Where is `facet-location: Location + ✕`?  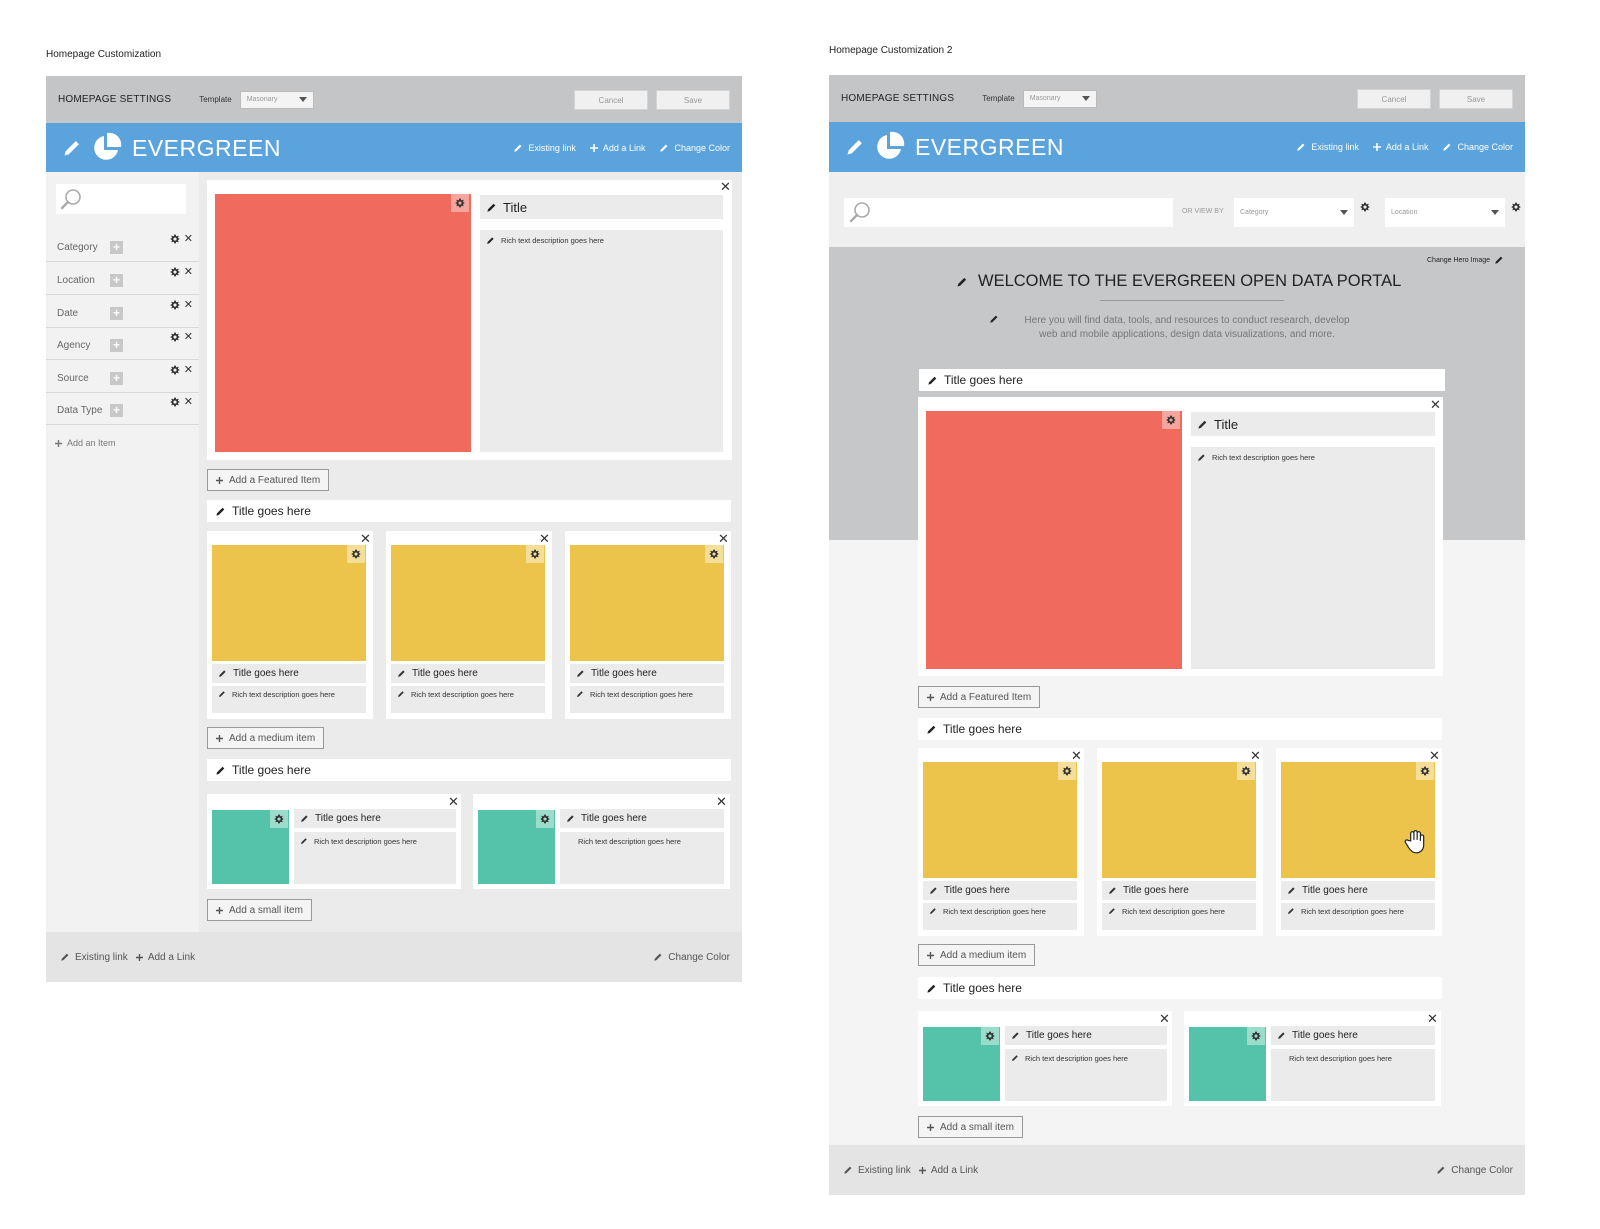
facet-location: Location + ✕ is located at coordinates (122, 278).